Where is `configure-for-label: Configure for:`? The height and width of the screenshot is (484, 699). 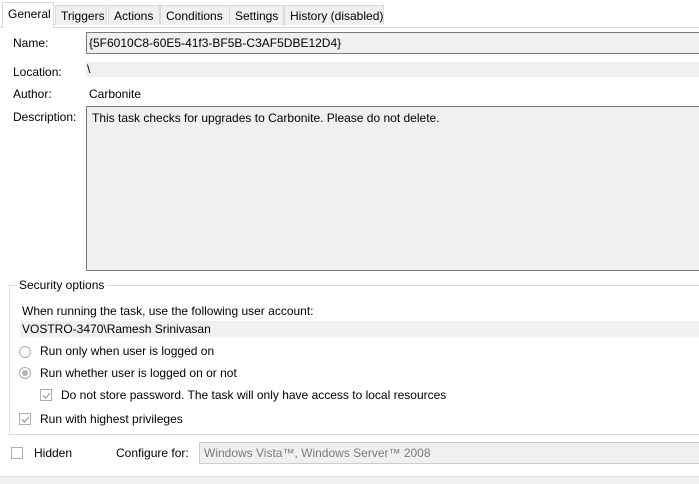 configure-for-label: Configure for: is located at coordinates (152, 453).